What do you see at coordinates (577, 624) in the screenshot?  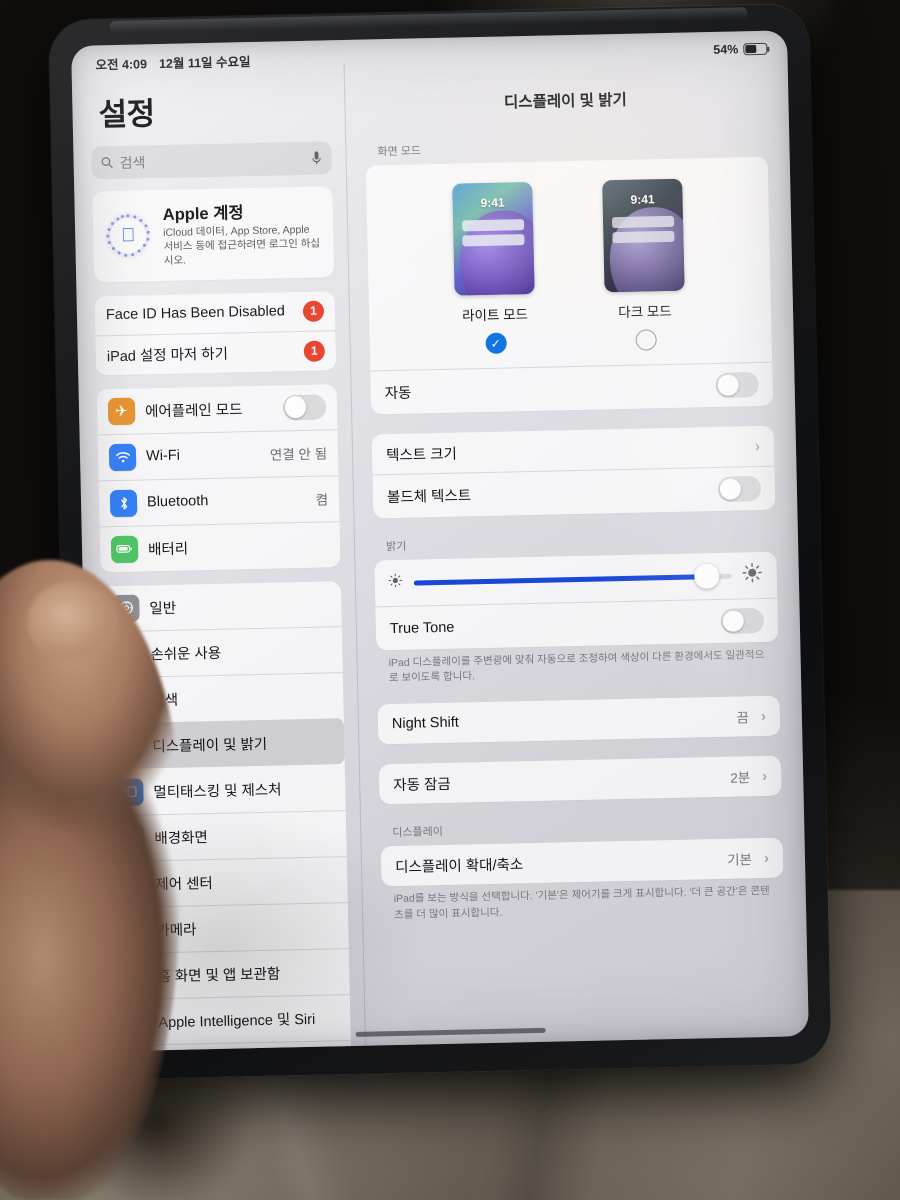 I see `true-tone-row: True Tone` at bounding box center [577, 624].